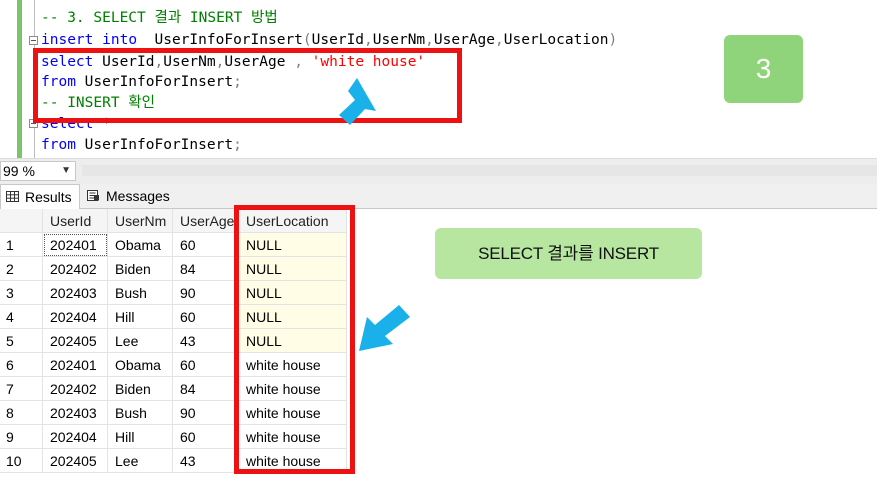 The height and width of the screenshot is (492, 877). I want to click on chevron-down-icon: ▼, so click(66, 170).